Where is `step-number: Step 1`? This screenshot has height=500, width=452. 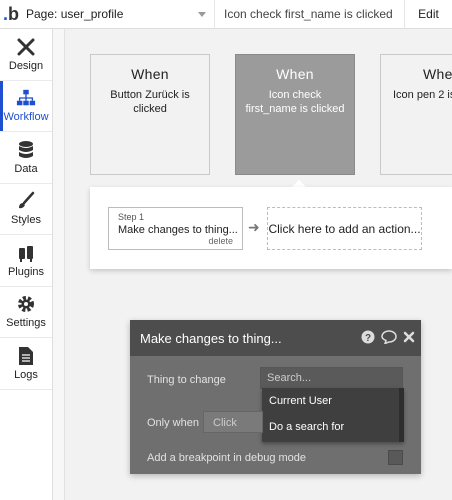 step-number: Step 1 is located at coordinates (131, 217).